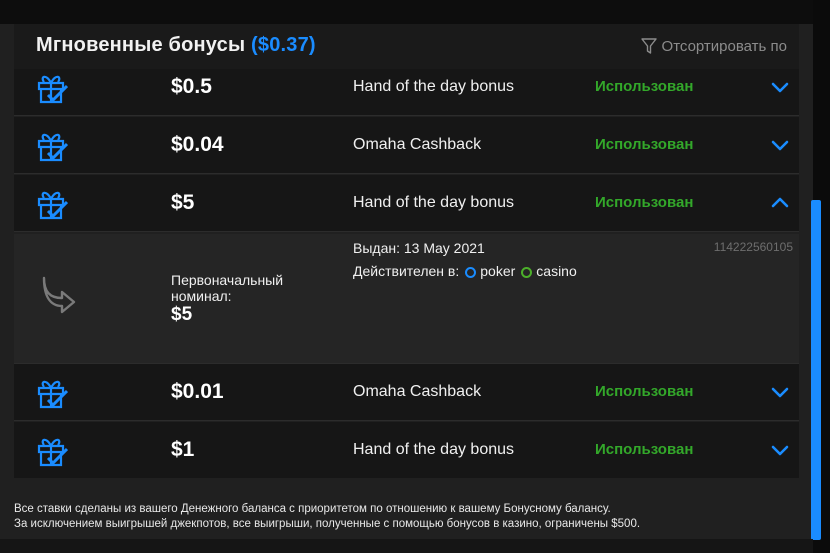 This screenshot has height=553, width=830. What do you see at coordinates (227, 288) in the screenshot?
I see `original-value-label: Первоначальный номинал:` at bounding box center [227, 288].